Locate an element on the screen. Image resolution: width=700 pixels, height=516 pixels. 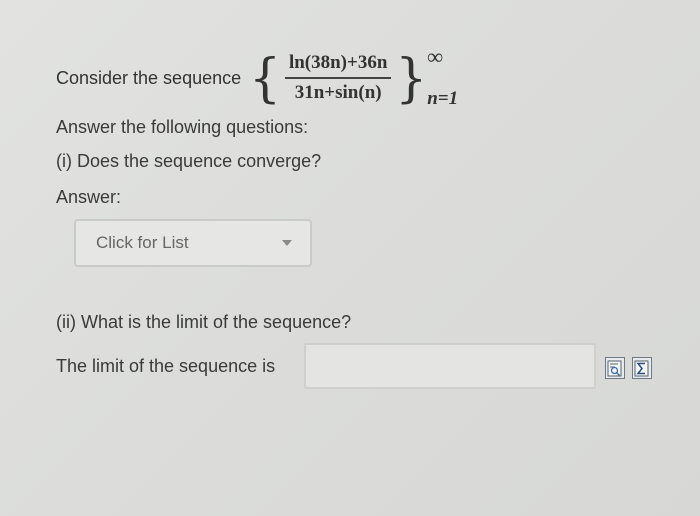
instruction-text: Answer the following questions: is located at coordinates (182, 127).